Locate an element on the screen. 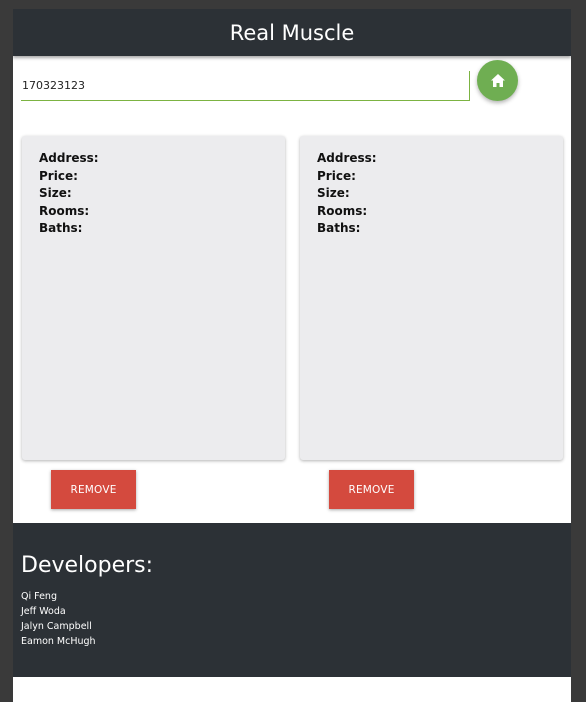  home-button is located at coordinates (497, 80).